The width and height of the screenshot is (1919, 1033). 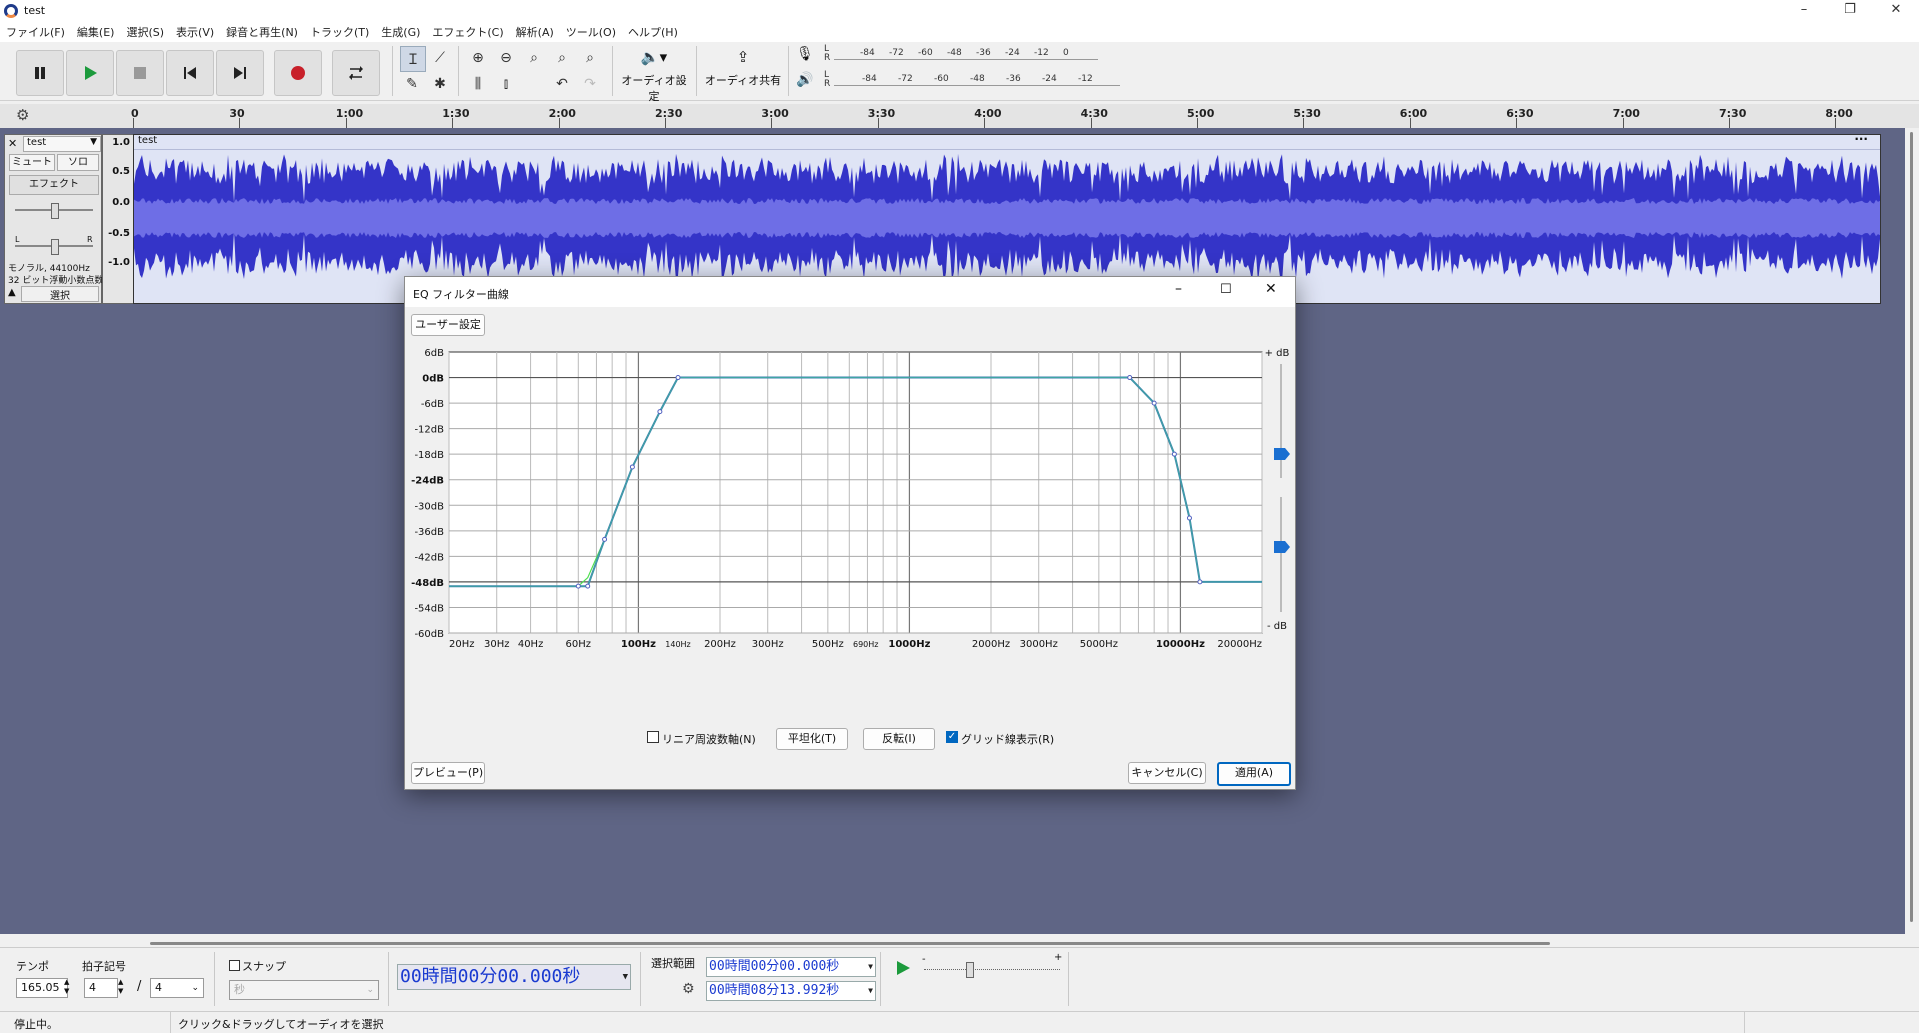 I want to click on freq-tick-label: 20000Hz, so click(x=1239, y=644).